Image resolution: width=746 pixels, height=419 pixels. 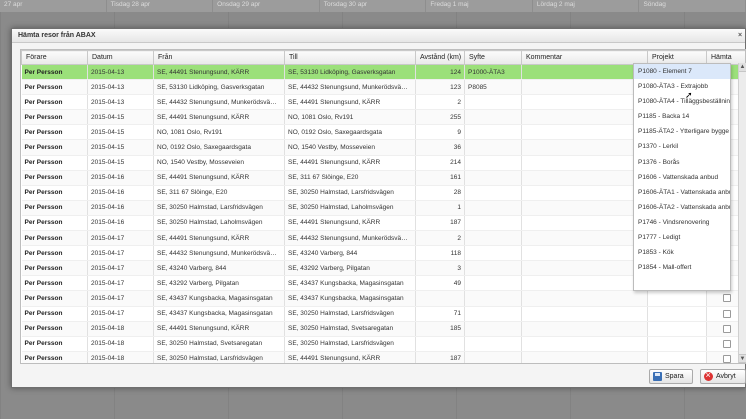 I want to click on col-header-comment: Kommentar, so click(x=584, y=57).